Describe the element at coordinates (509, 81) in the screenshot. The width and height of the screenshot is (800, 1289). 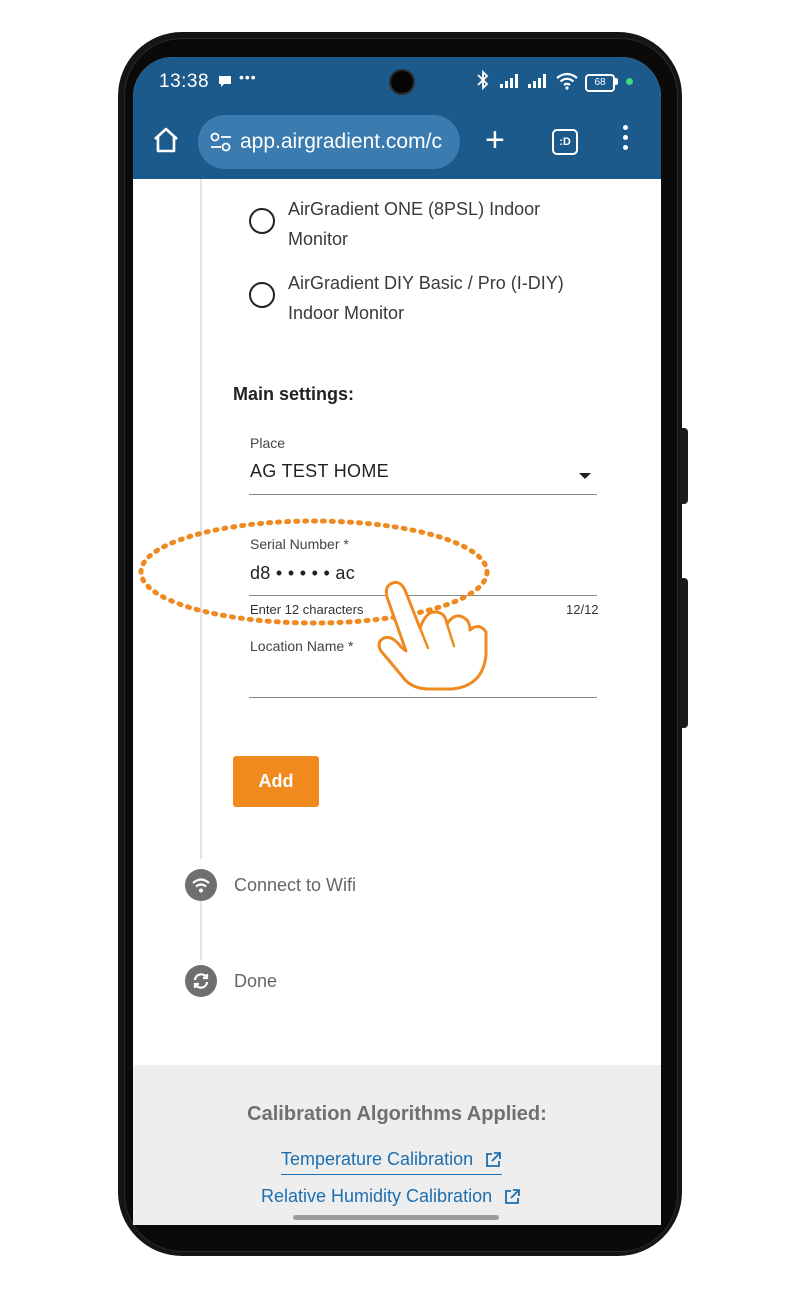
I see `signal-icon` at that location.